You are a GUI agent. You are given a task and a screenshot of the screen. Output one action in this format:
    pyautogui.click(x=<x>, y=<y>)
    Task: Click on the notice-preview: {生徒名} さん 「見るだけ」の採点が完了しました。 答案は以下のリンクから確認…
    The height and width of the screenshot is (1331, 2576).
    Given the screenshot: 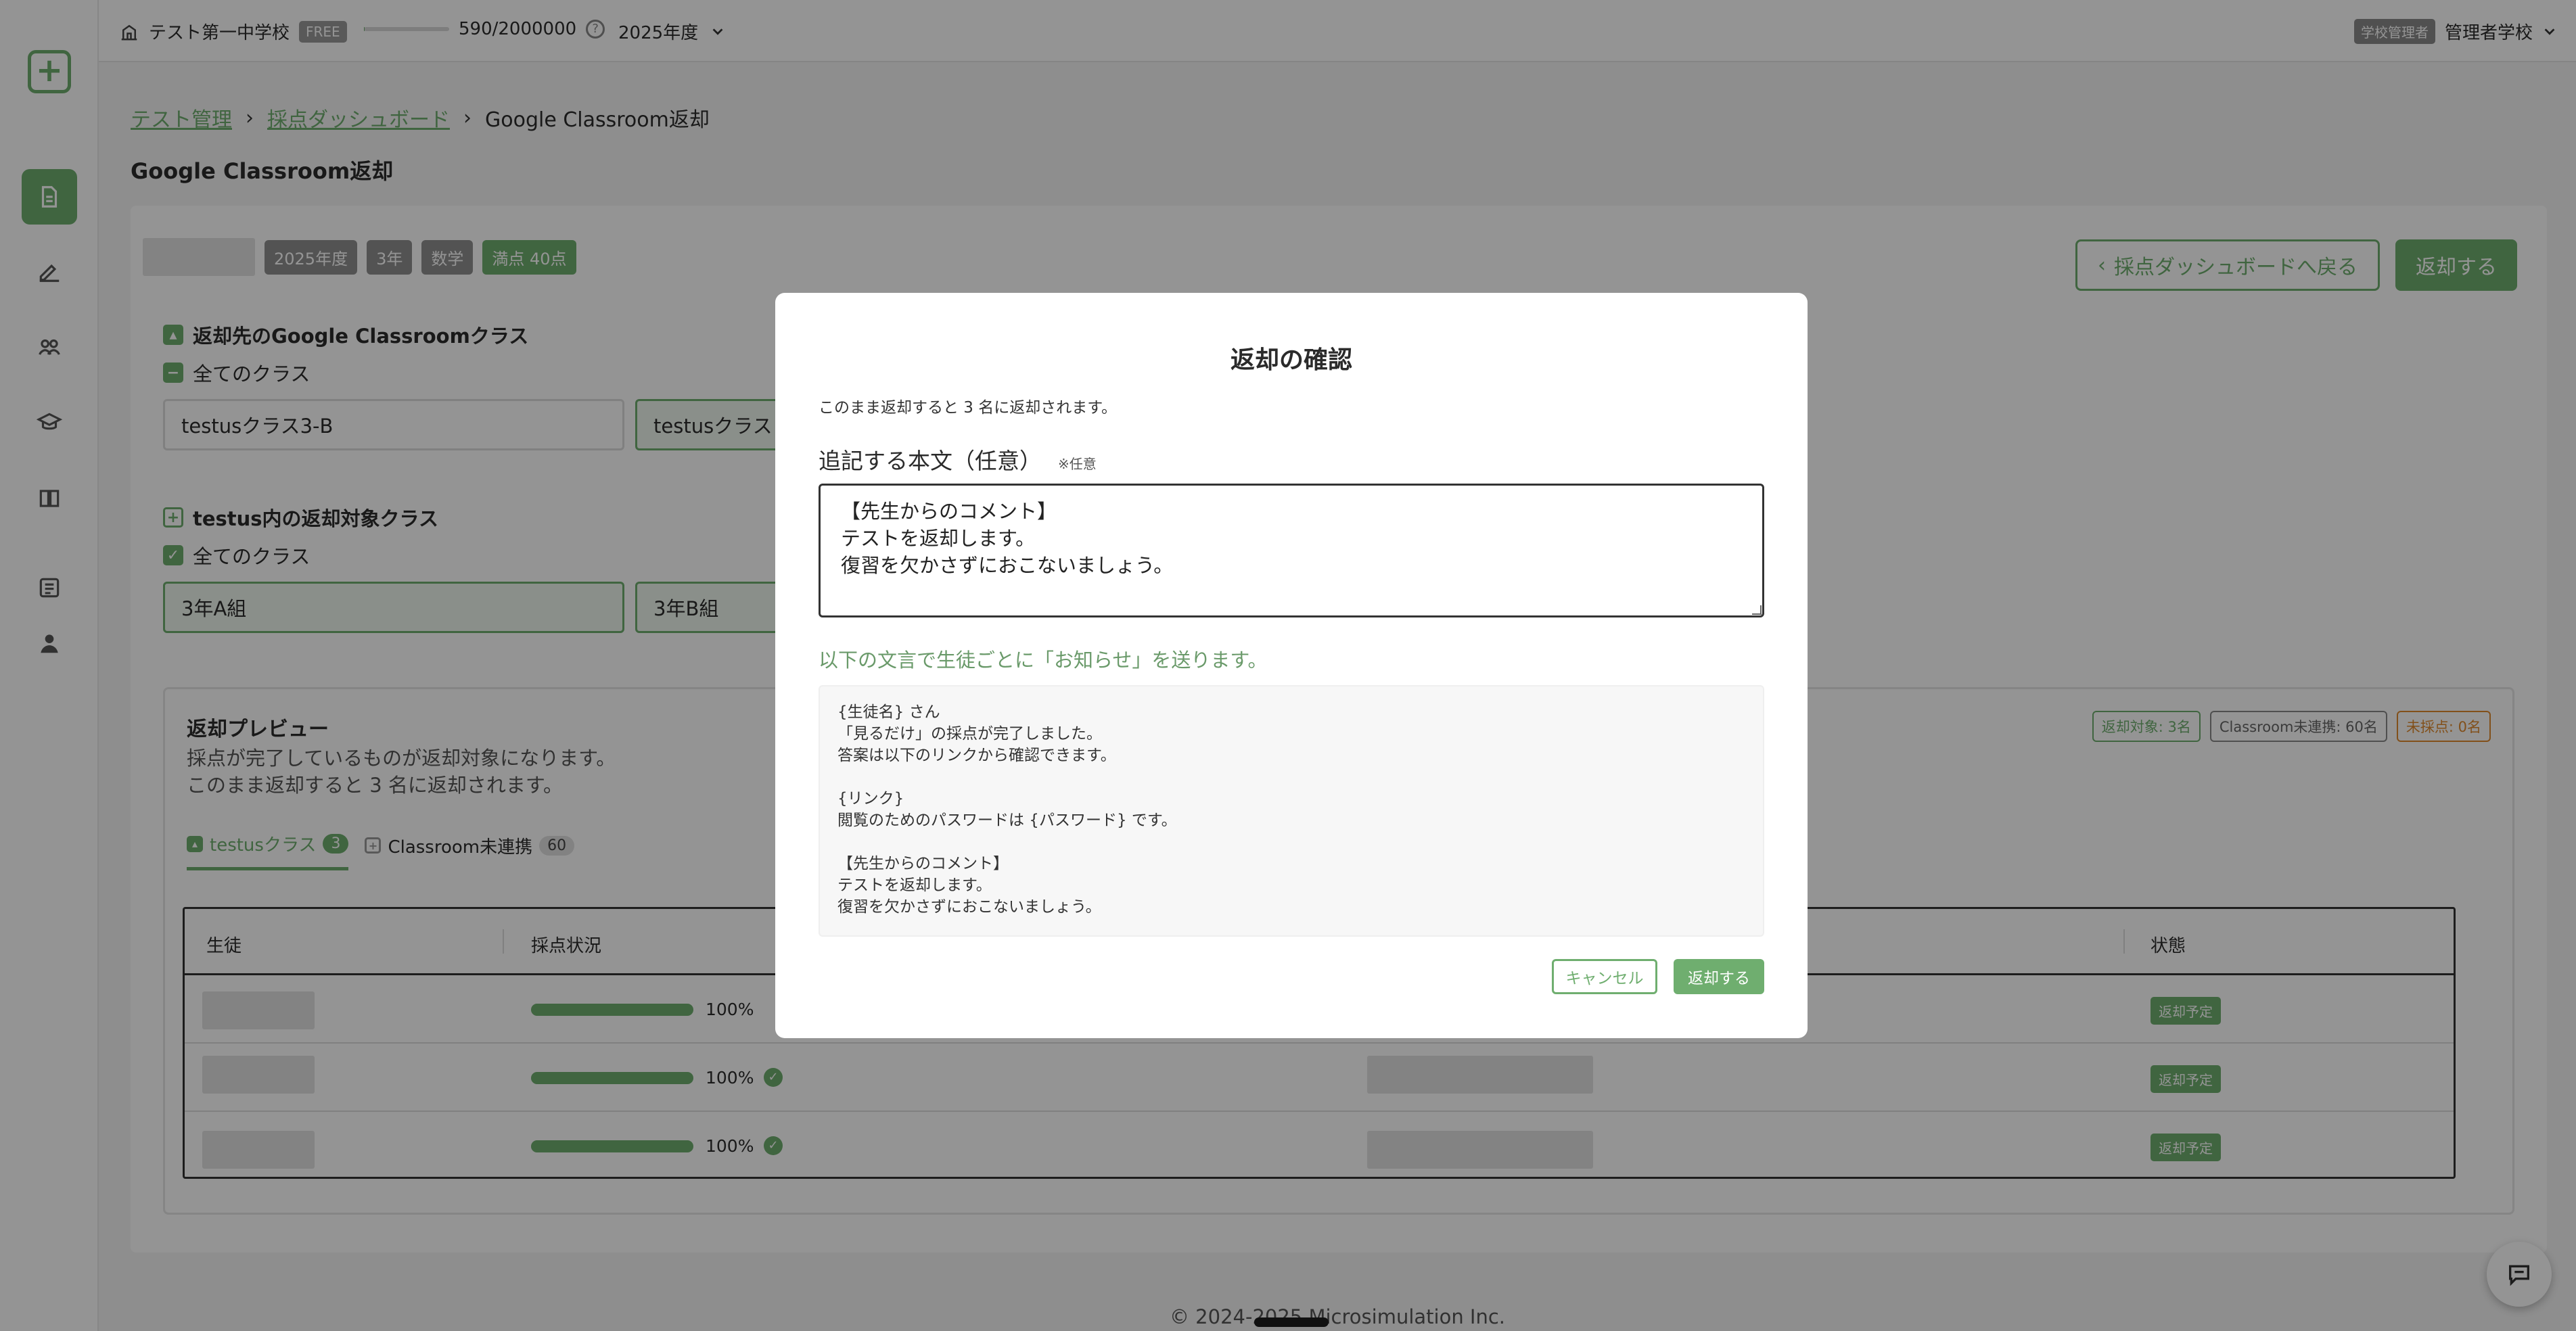 What is the action you would take?
    pyautogui.click(x=1291, y=811)
    